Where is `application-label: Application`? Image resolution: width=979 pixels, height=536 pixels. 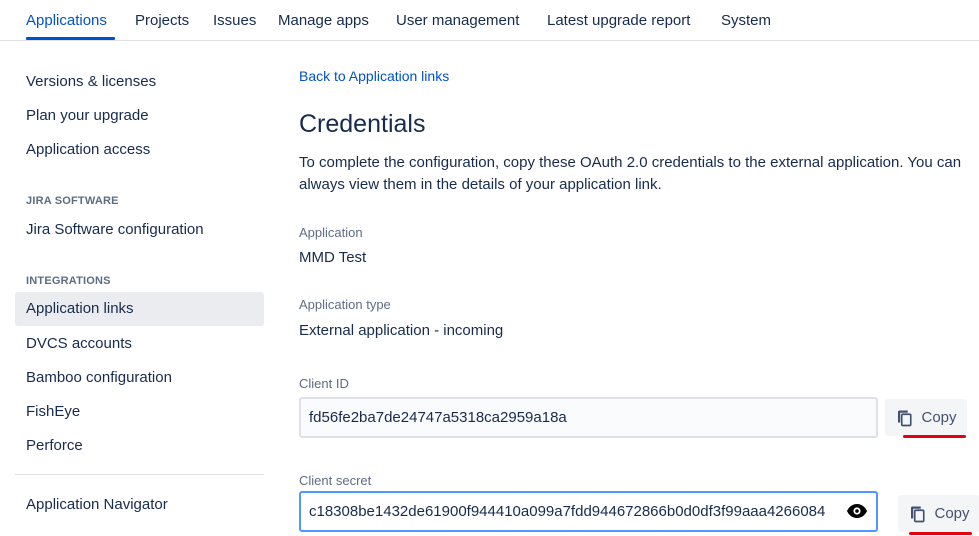 application-label: Application is located at coordinates (331, 232).